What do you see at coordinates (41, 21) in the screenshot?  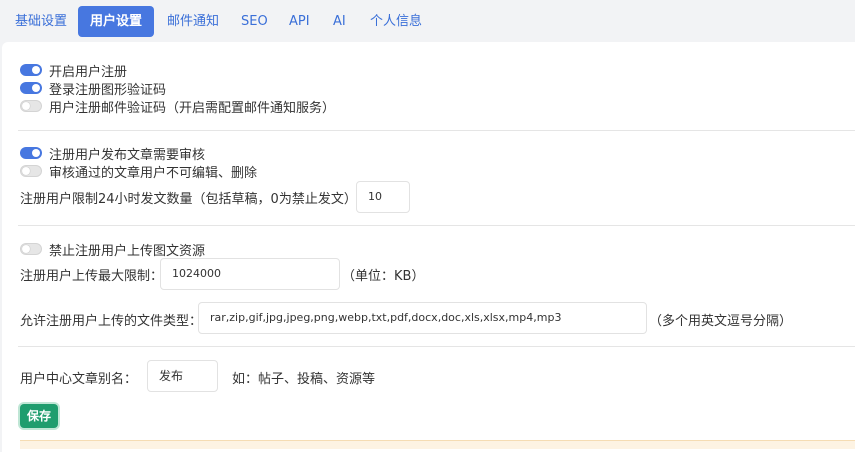 I see `tab-basic-settings: 基础设置` at bounding box center [41, 21].